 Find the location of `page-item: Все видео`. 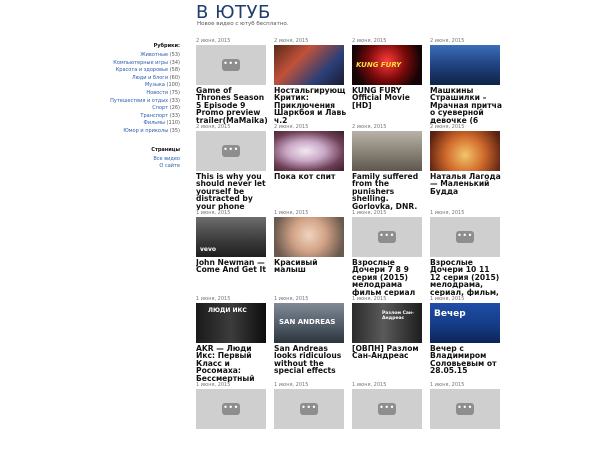

page-item: Все видео is located at coordinates (140, 160).